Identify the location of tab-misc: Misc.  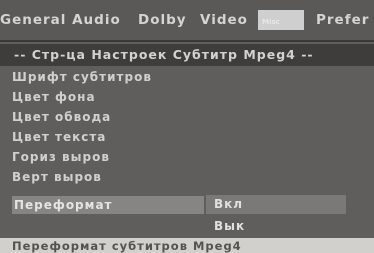
(281, 20).